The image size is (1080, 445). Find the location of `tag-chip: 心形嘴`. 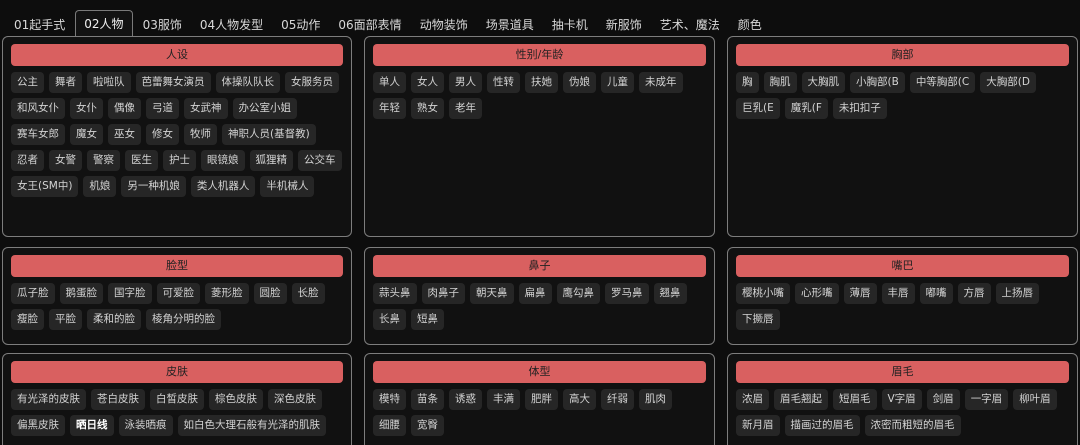

tag-chip: 心形嘴 is located at coordinates (817, 293).